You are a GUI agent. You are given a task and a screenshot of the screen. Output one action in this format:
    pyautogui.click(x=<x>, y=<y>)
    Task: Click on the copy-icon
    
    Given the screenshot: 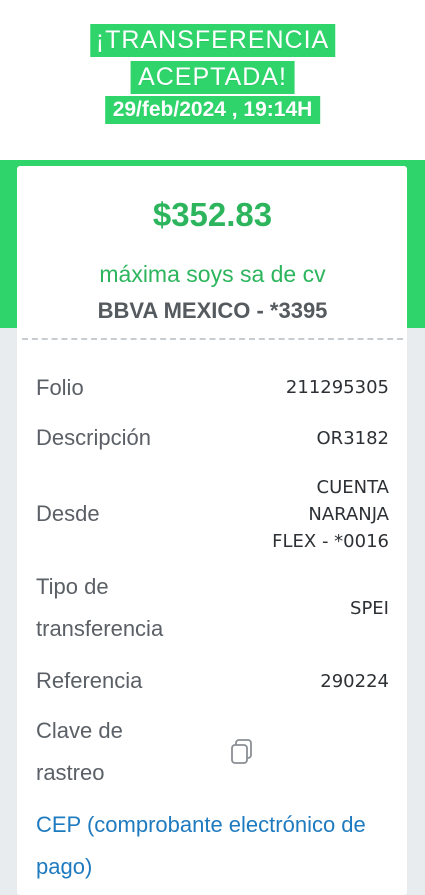 What is the action you would take?
    pyautogui.click(x=242, y=752)
    